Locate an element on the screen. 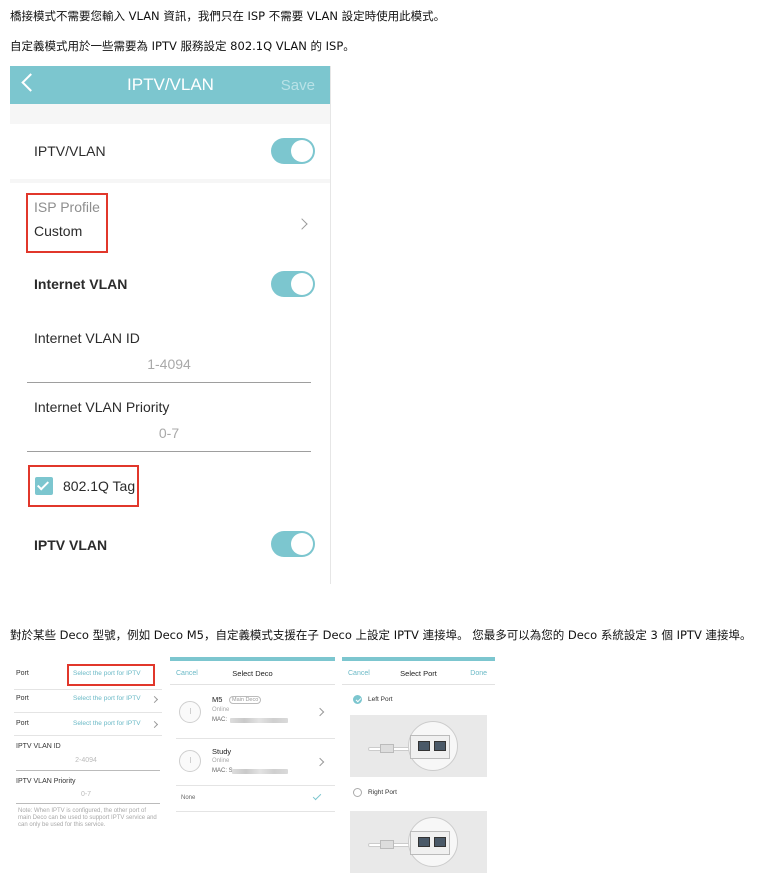 The image size is (780, 879). left-port-image is located at coordinates (418, 746).